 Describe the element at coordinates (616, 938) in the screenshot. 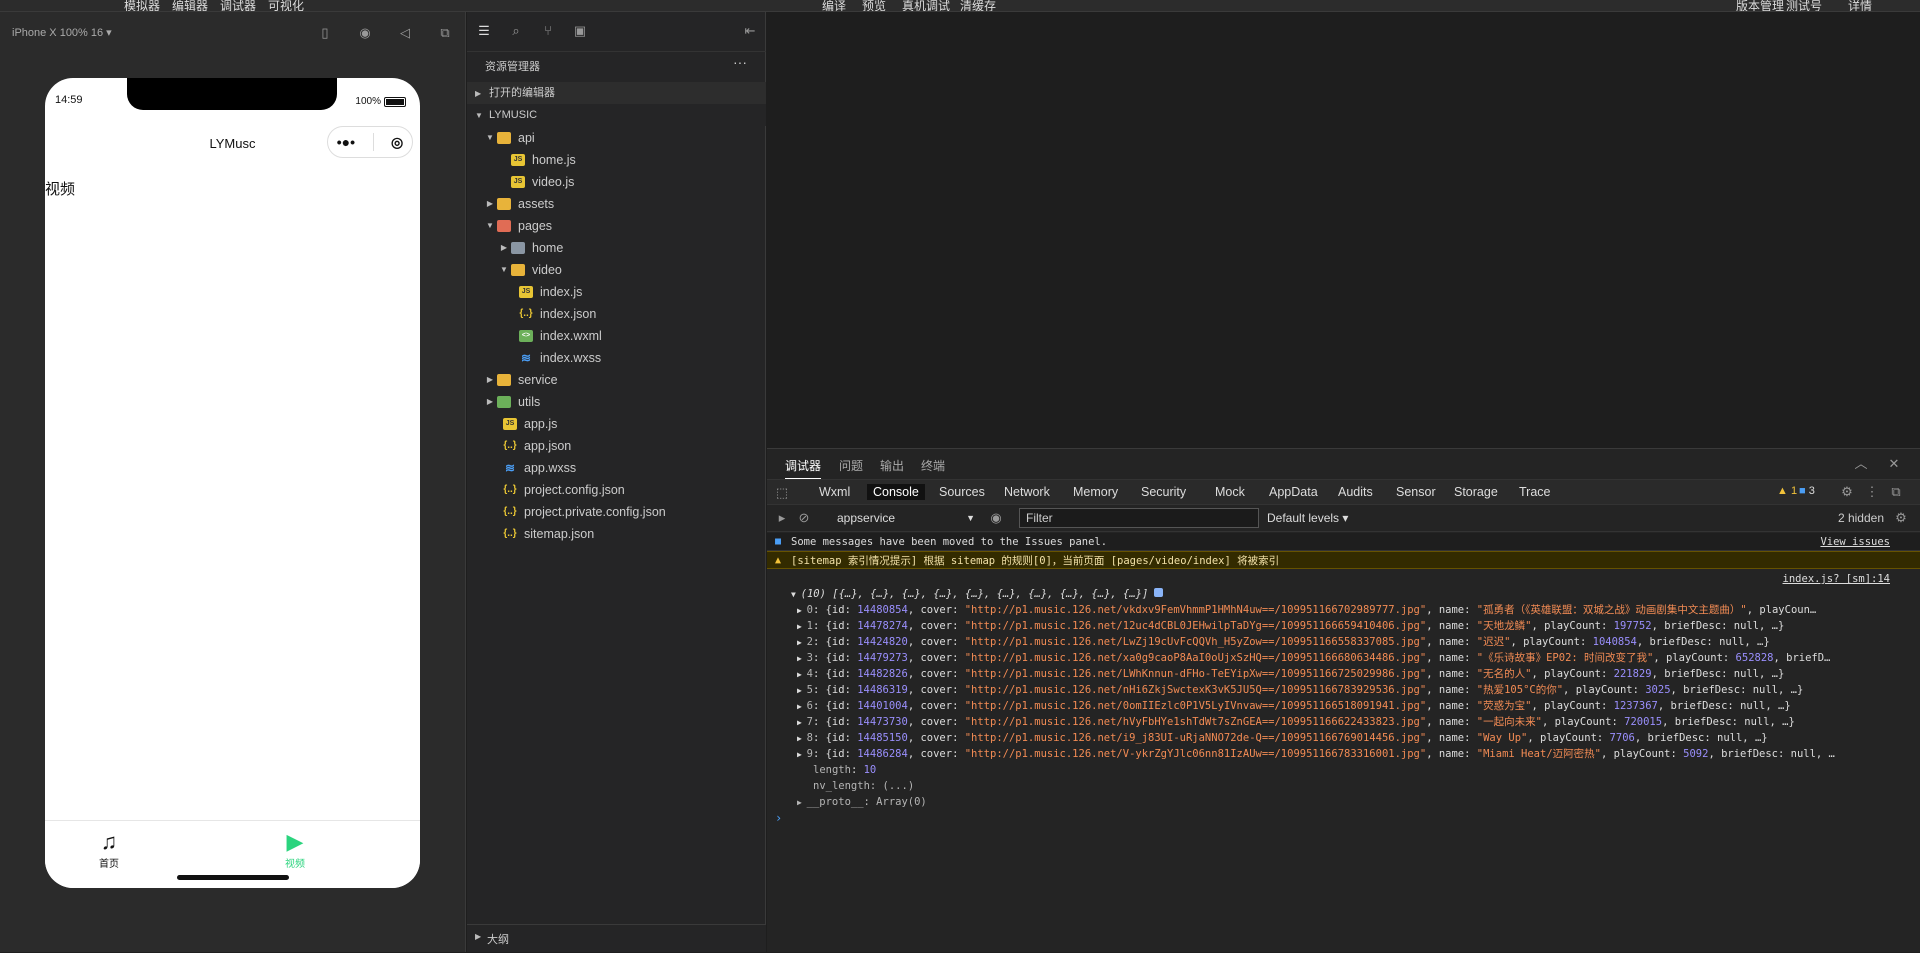

I see `outline-section: ▶ 大纲` at that location.